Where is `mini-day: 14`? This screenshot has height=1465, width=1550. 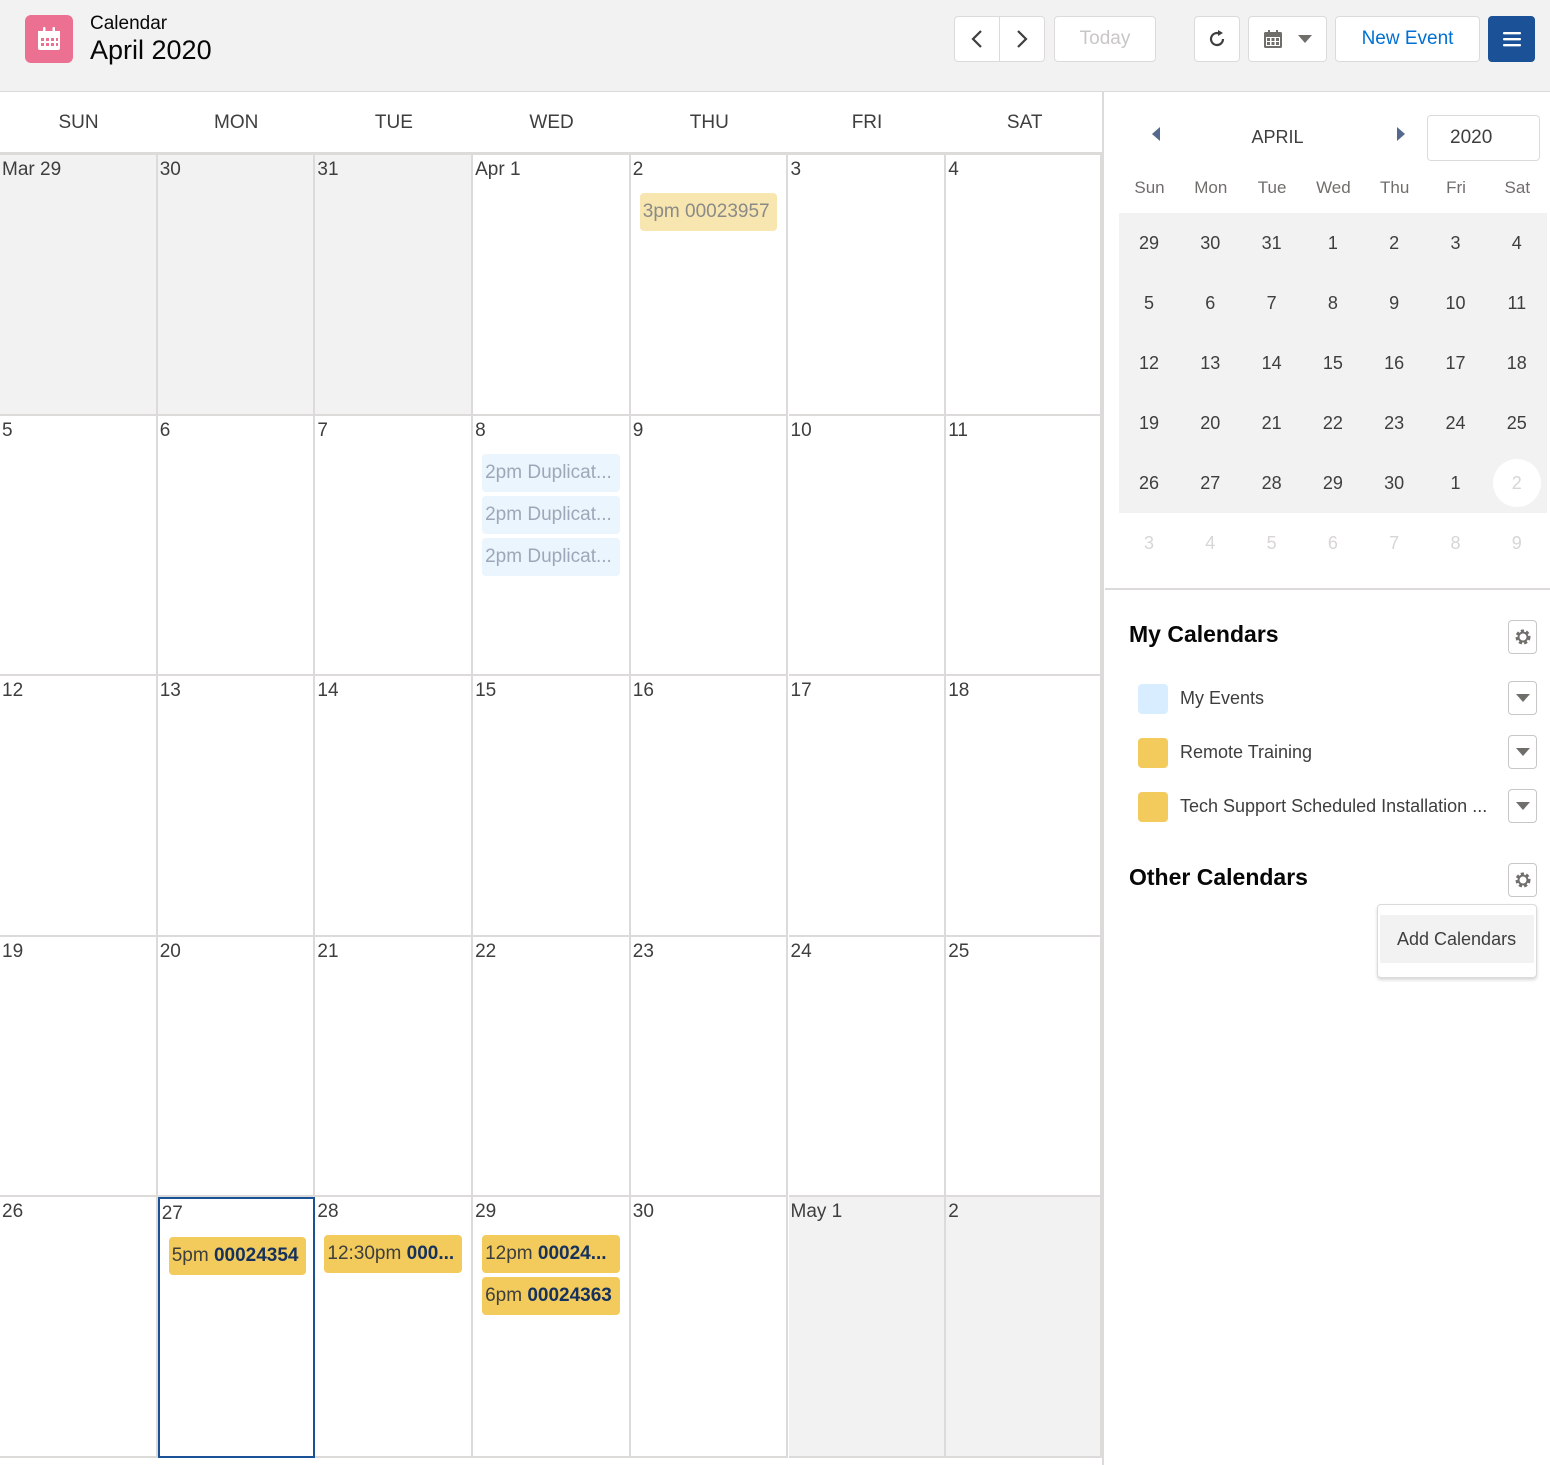 mini-day: 14 is located at coordinates (1272, 363).